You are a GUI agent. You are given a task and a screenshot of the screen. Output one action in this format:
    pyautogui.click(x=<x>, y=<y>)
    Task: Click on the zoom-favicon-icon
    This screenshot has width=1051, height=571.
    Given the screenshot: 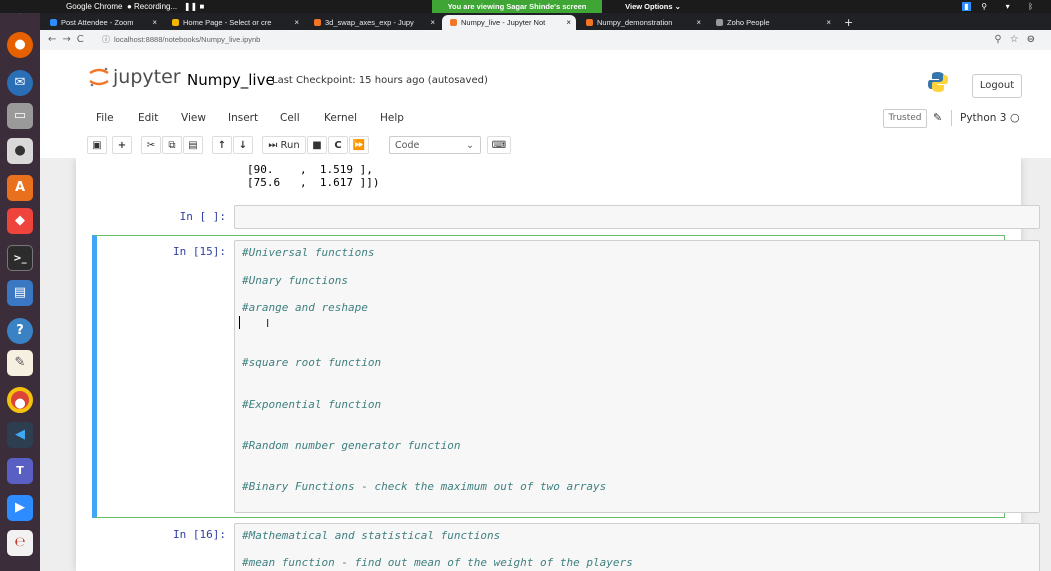 What is the action you would take?
    pyautogui.click(x=53, y=22)
    